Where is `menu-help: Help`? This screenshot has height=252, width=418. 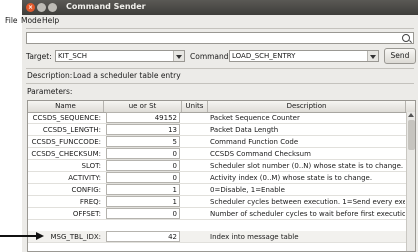
menu-help: Help is located at coordinates (50, 20).